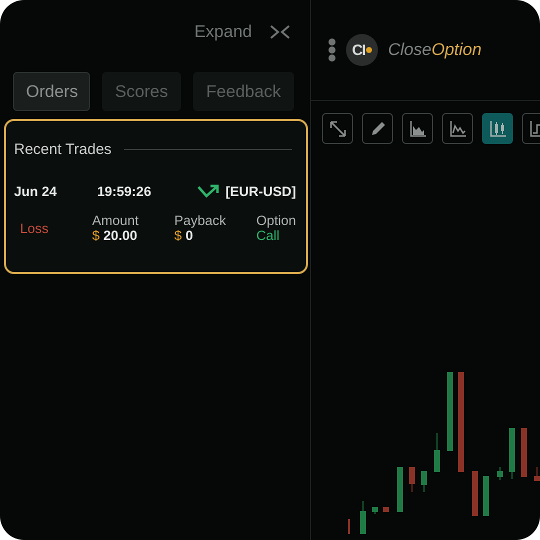 The width and height of the screenshot is (540, 540). Describe the element at coordinates (51, 91) in the screenshot. I see `tab: Orders` at that location.